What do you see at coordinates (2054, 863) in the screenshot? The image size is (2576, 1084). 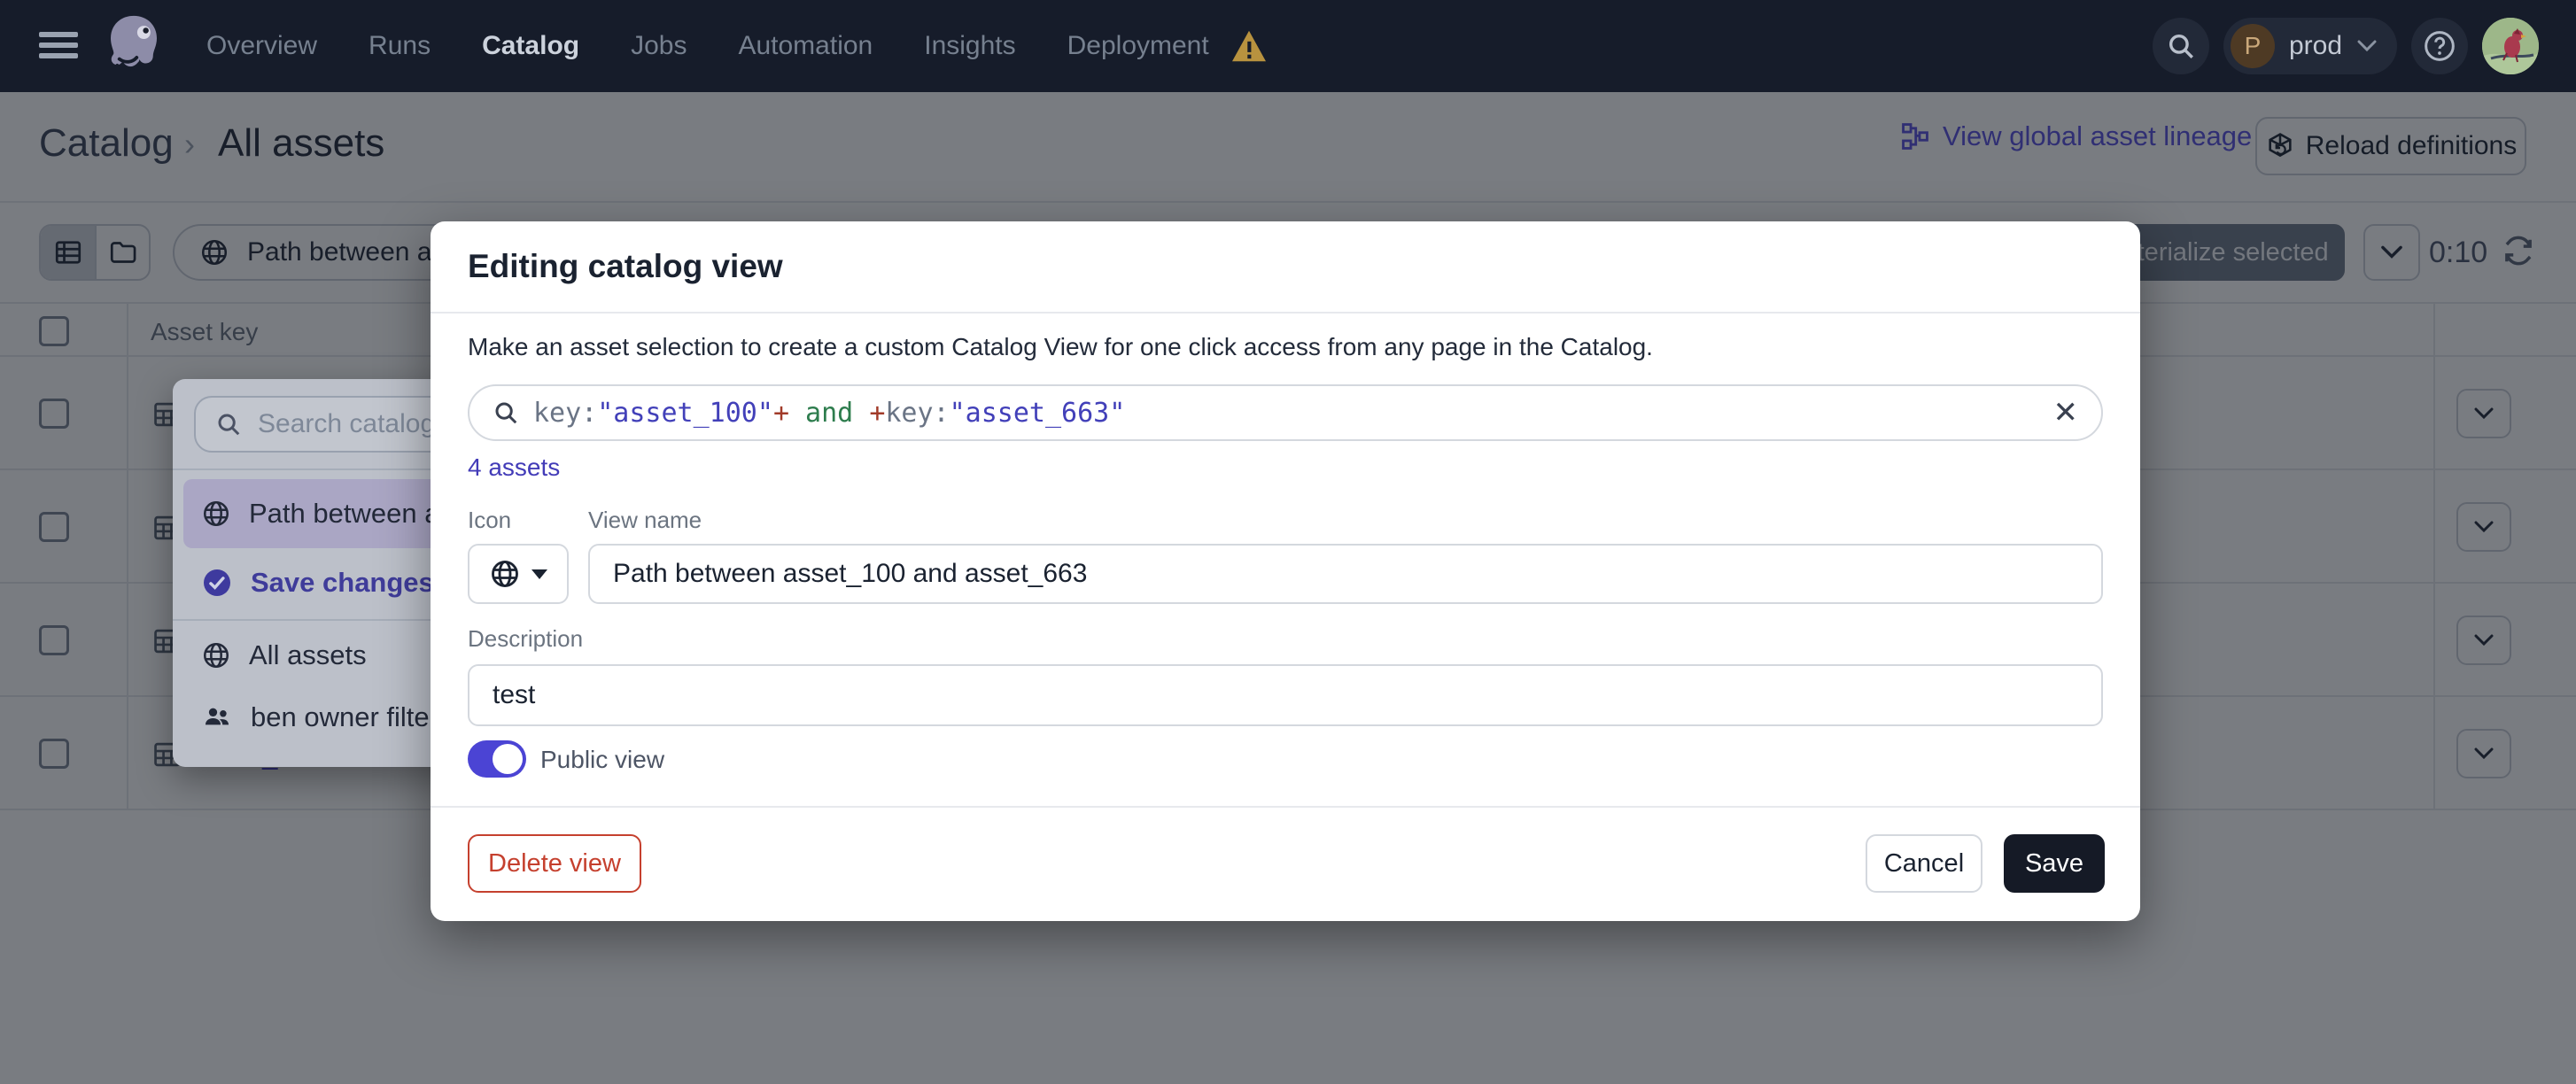 I see `save-button: Save` at bounding box center [2054, 863].